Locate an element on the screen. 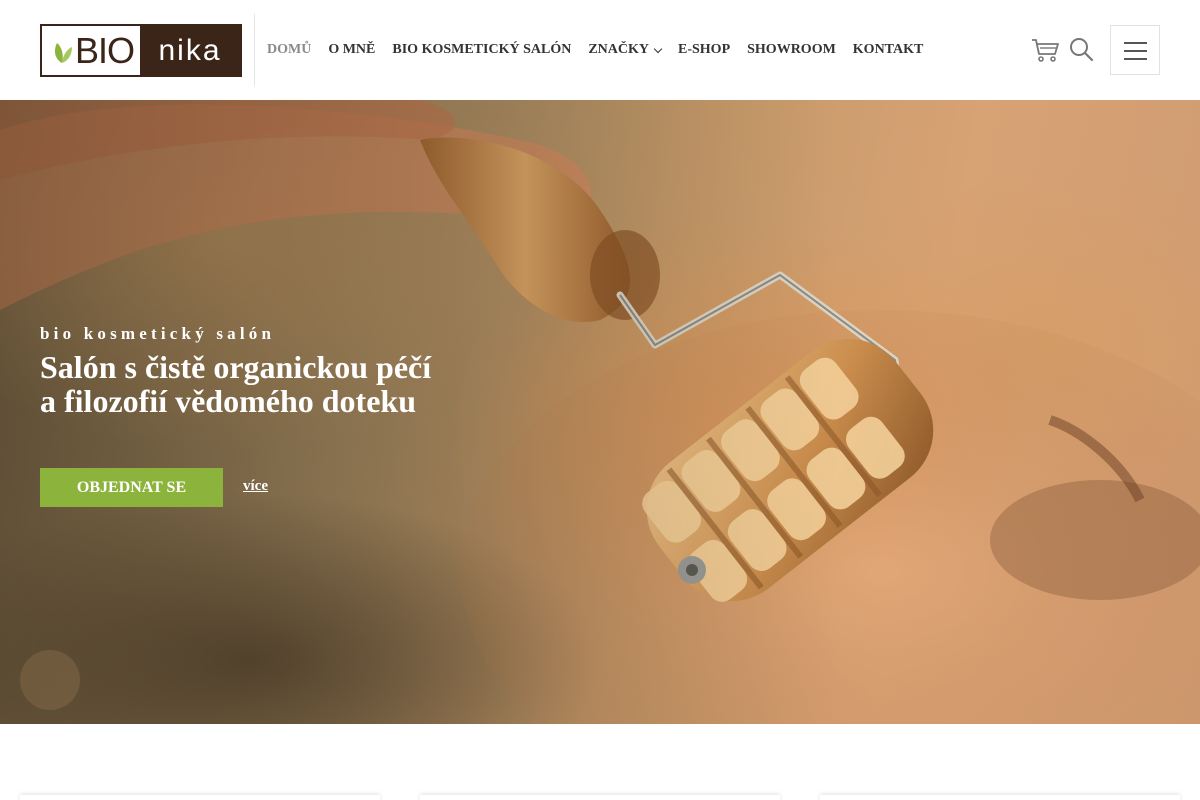 The image size is (1200, 800). book-appointment-button: OBJEDNAT SE is located at coordinates (131, 487).